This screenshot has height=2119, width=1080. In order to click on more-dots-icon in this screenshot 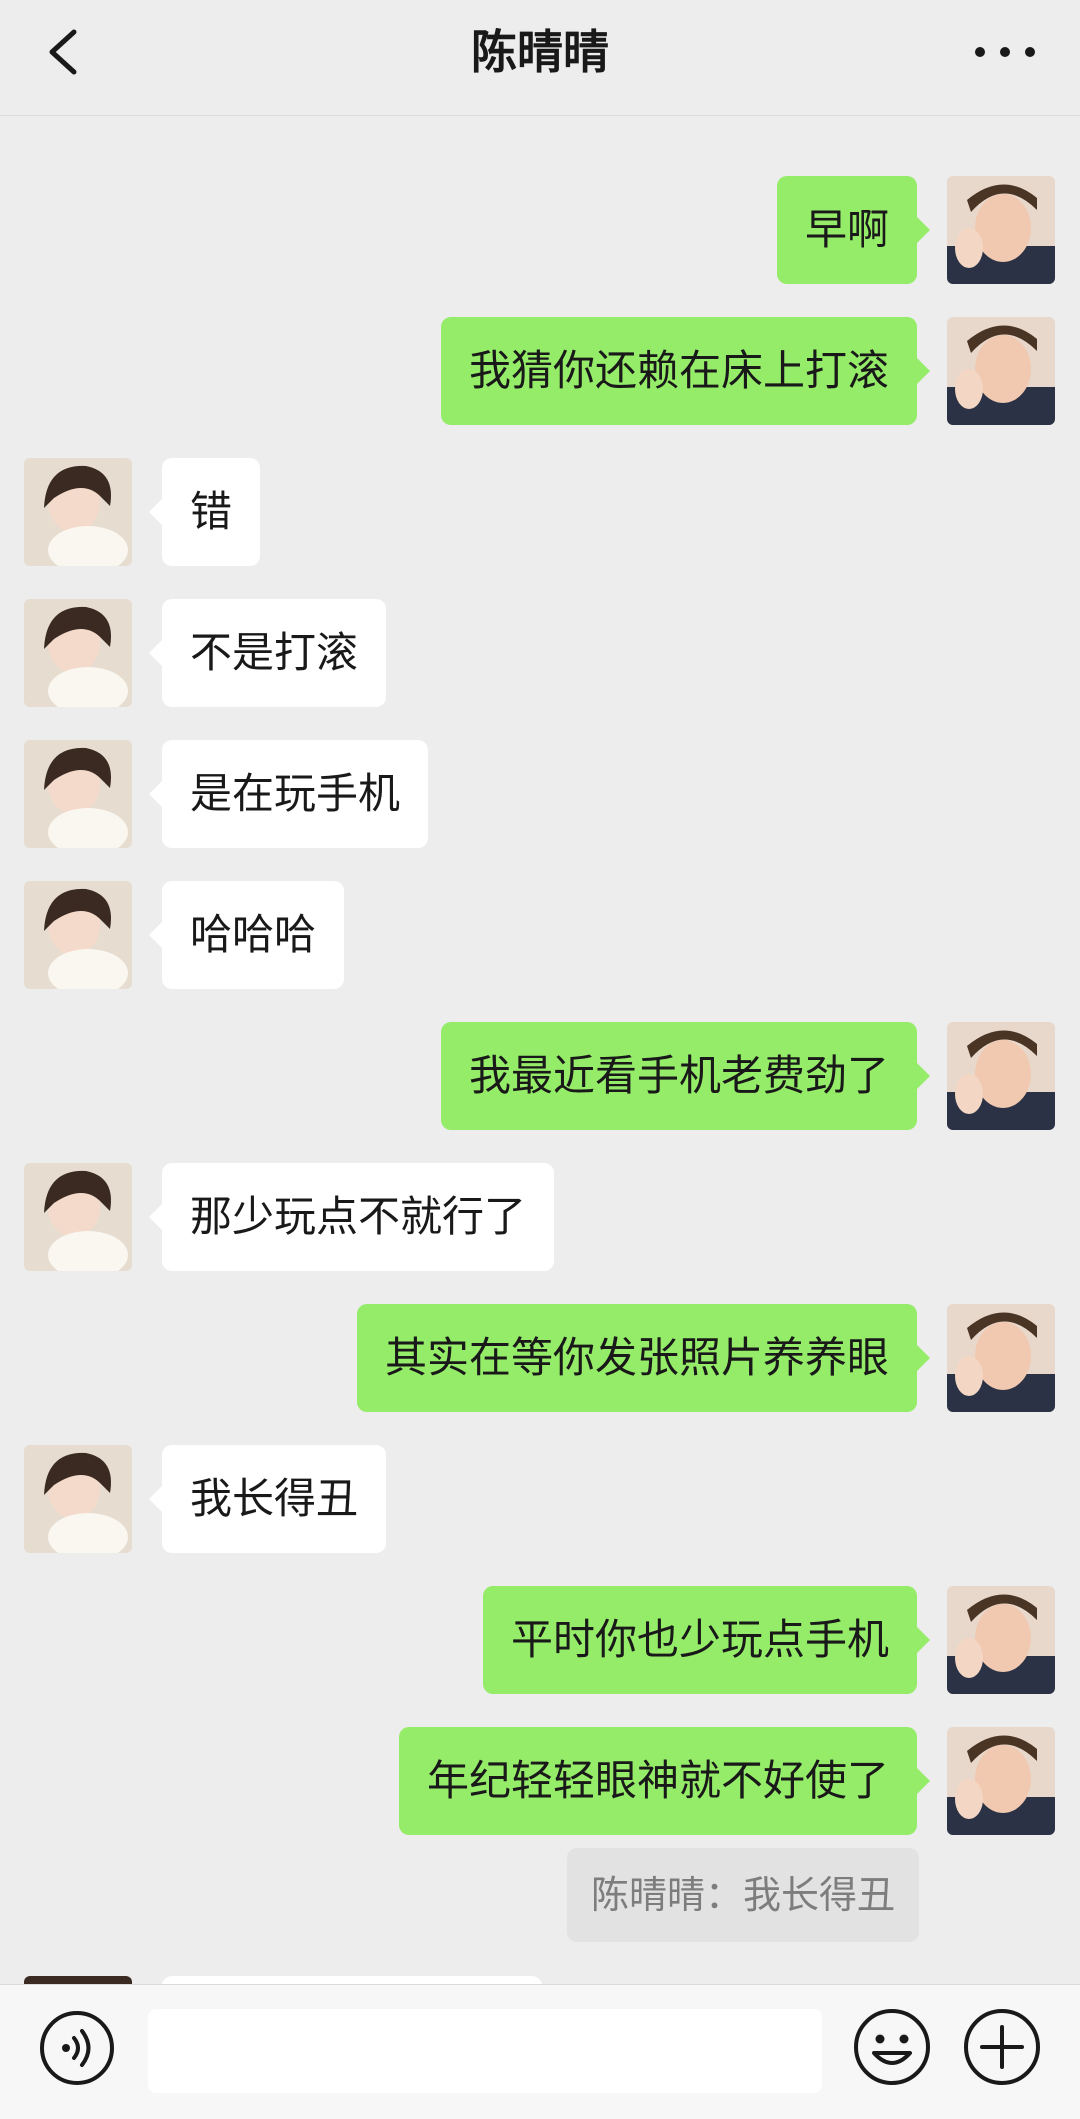, I will do `click(1005, 52)`.